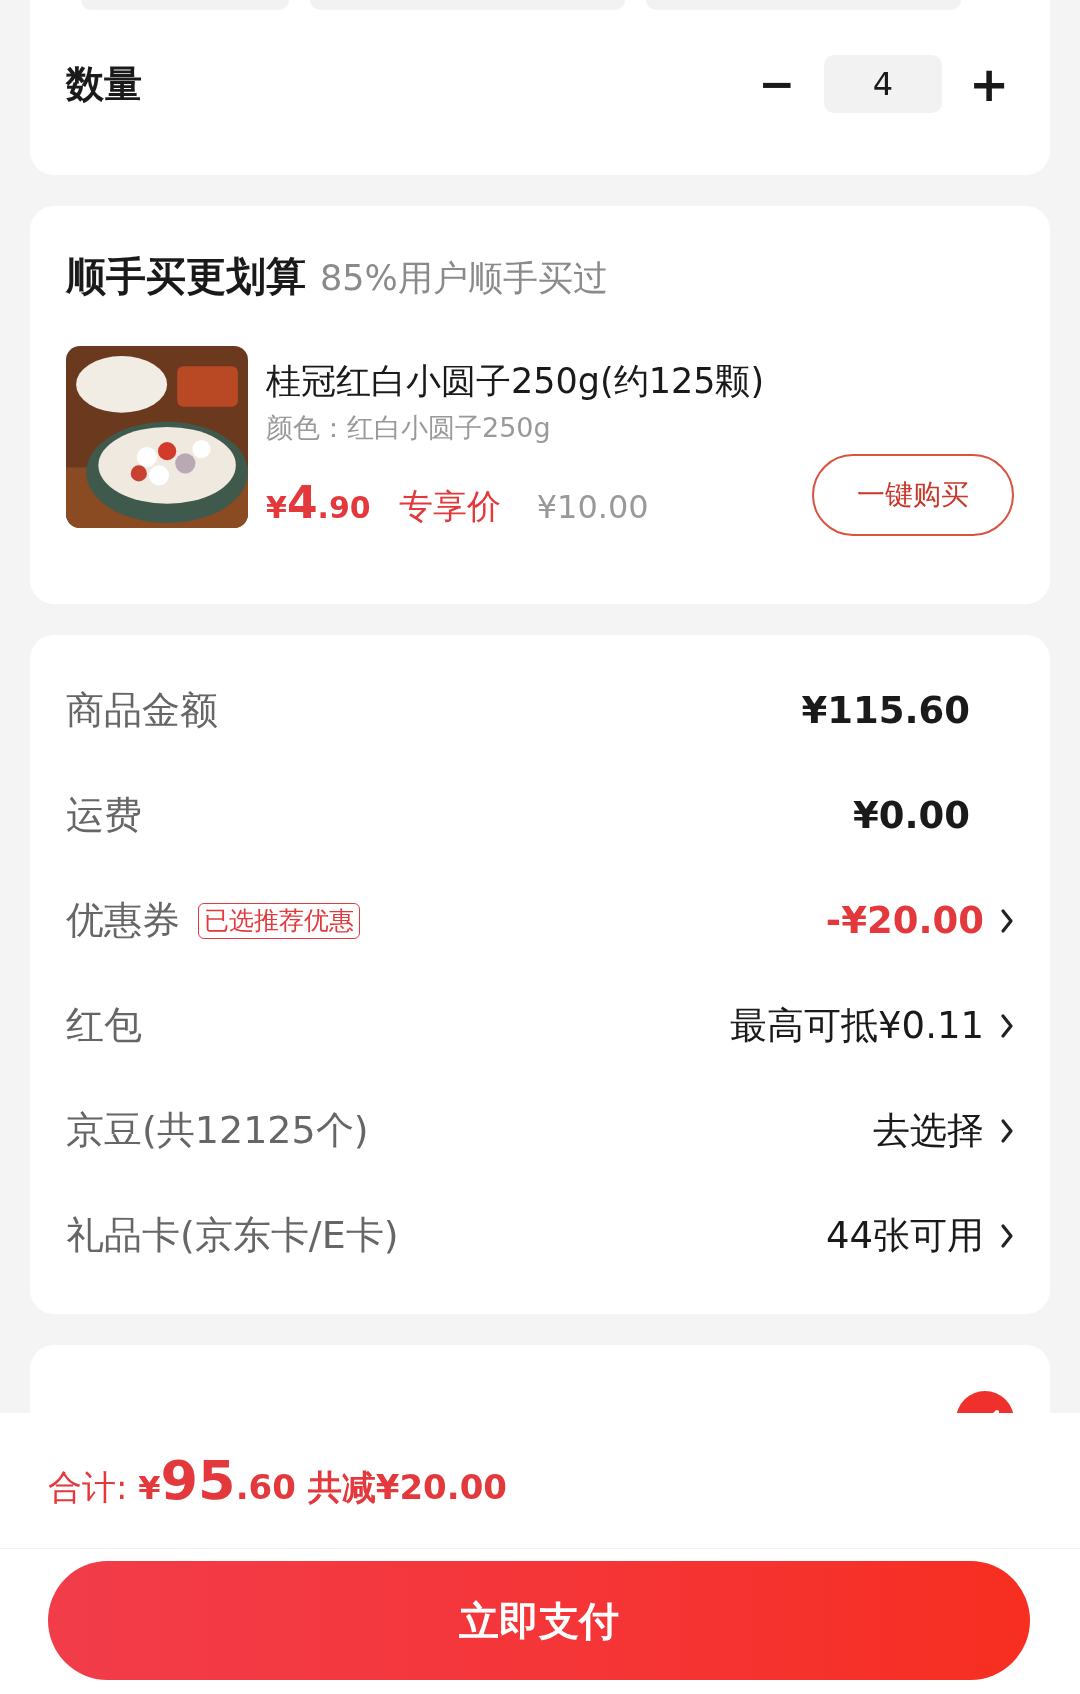  I want to click on summary-value: -¥20.00, so click(904, 921).